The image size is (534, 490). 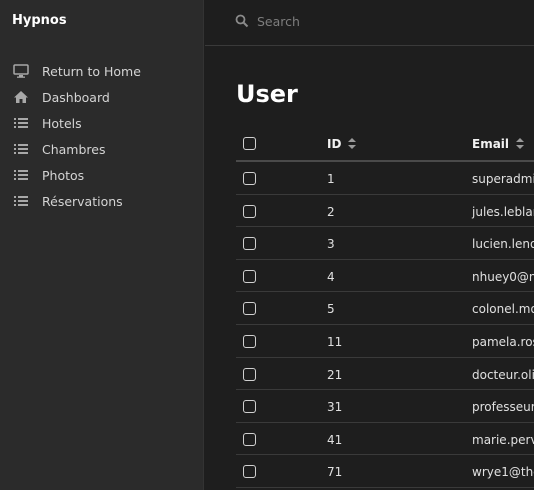 What do you see at coordinates (503, 309) in the screenshot?
I see `cell-email: colonel.mo` at bounding box center [503, 309].